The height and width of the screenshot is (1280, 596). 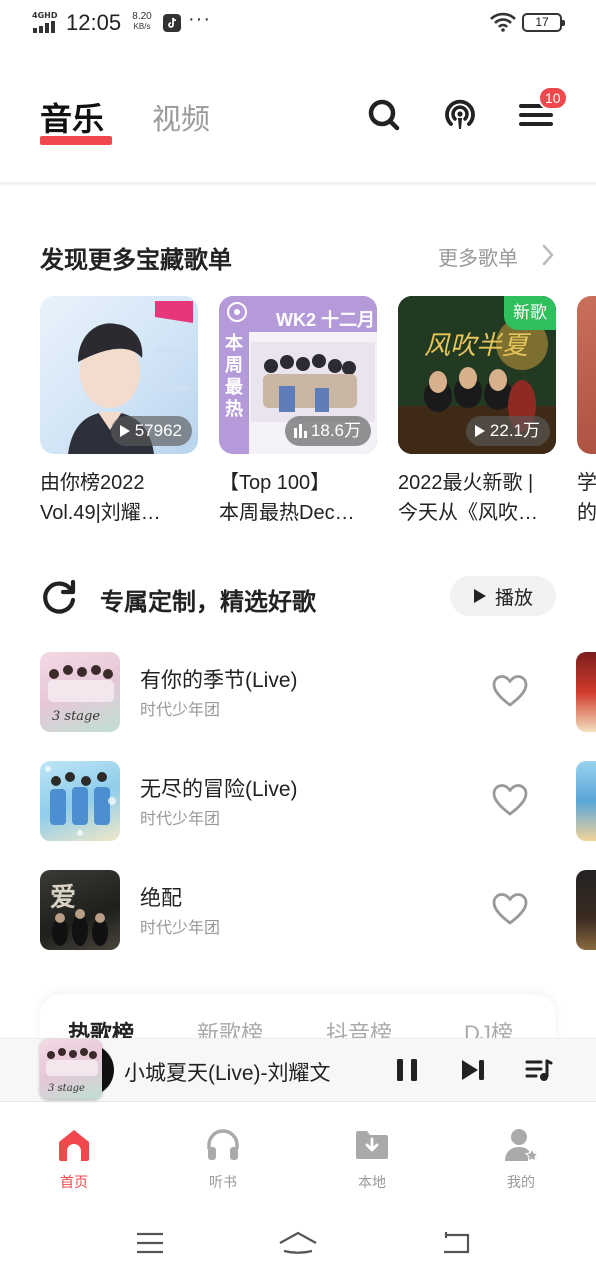 I want to click on play-count-value: 18.6万, so click(x=335, y=430).